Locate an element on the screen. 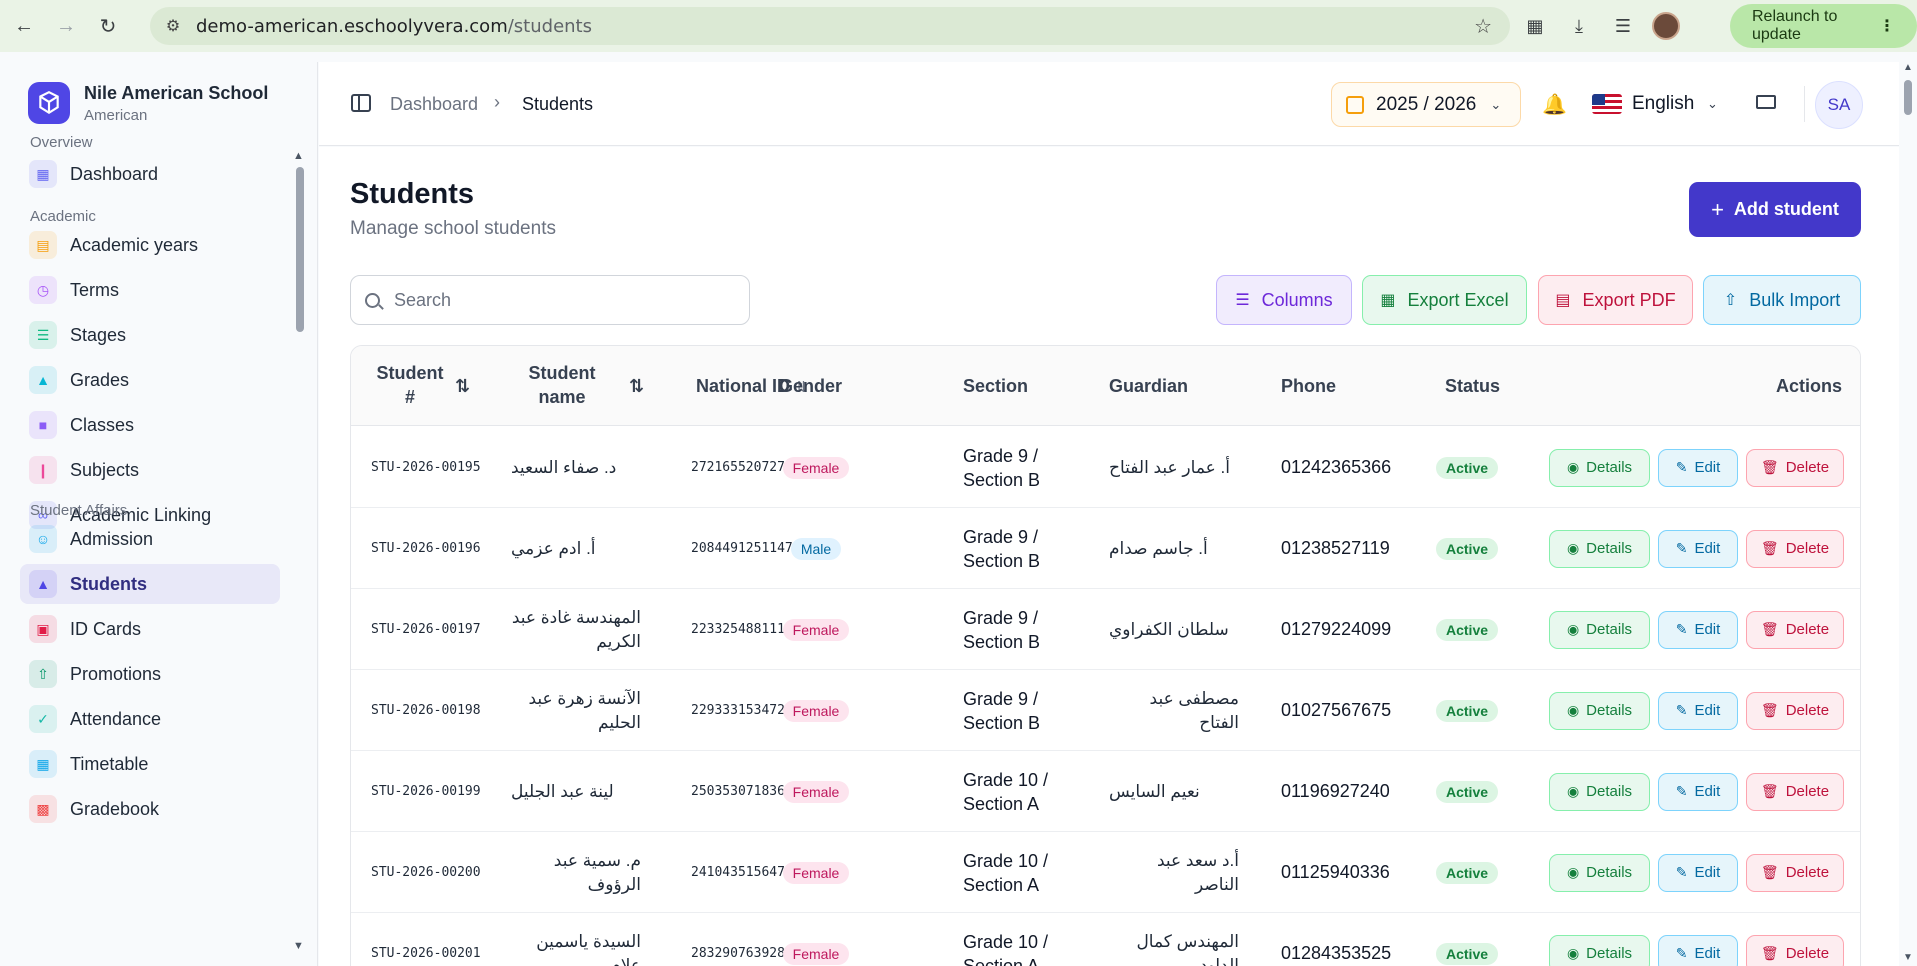 This screenshot has height=966, width=1917. search-input is located at coordinates (564, 300).